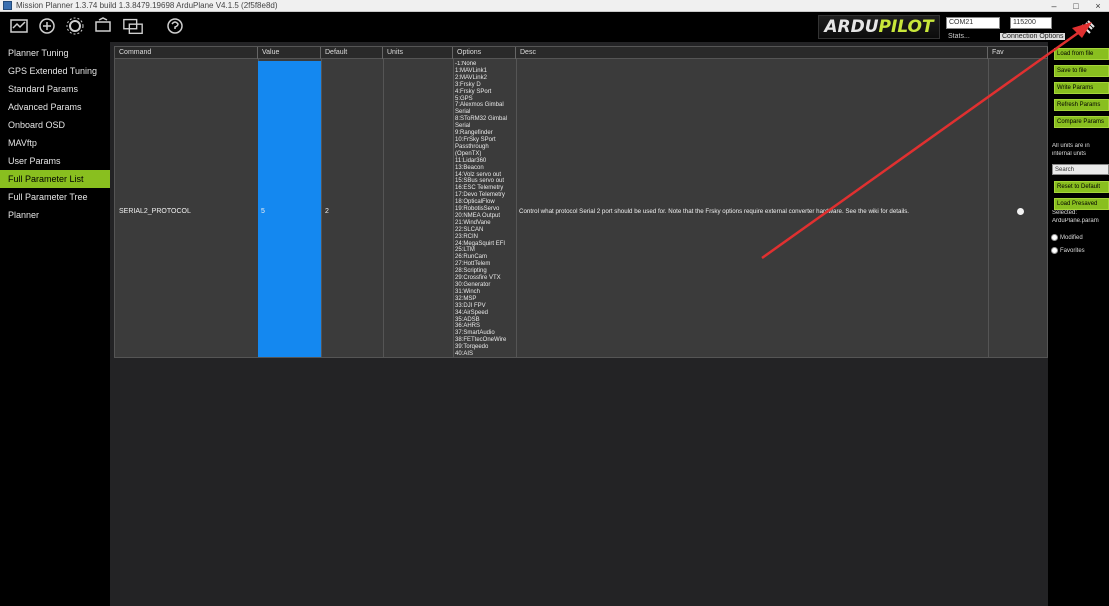  Describe the element at coordinates (352, 53) in the screenshot. I see `column-header-default: Default` at that location.